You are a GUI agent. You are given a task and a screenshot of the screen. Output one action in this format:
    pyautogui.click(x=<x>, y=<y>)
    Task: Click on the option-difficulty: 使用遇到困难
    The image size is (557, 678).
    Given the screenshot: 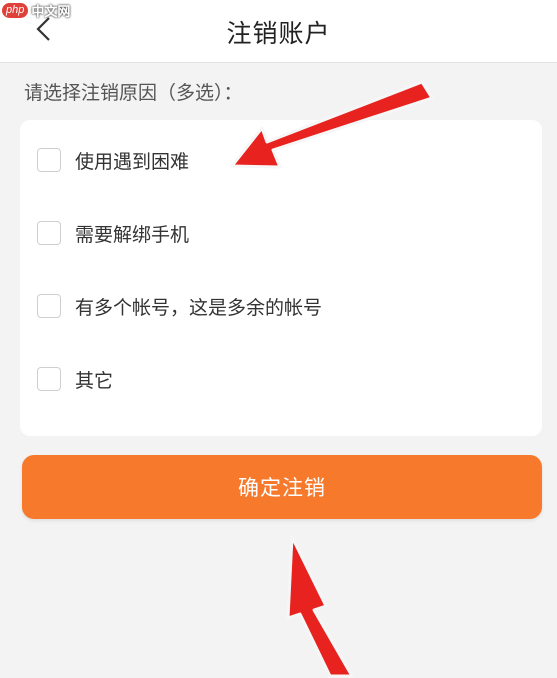 What is the action you would take?
    pyautogui.click(x=113, y=160)
    